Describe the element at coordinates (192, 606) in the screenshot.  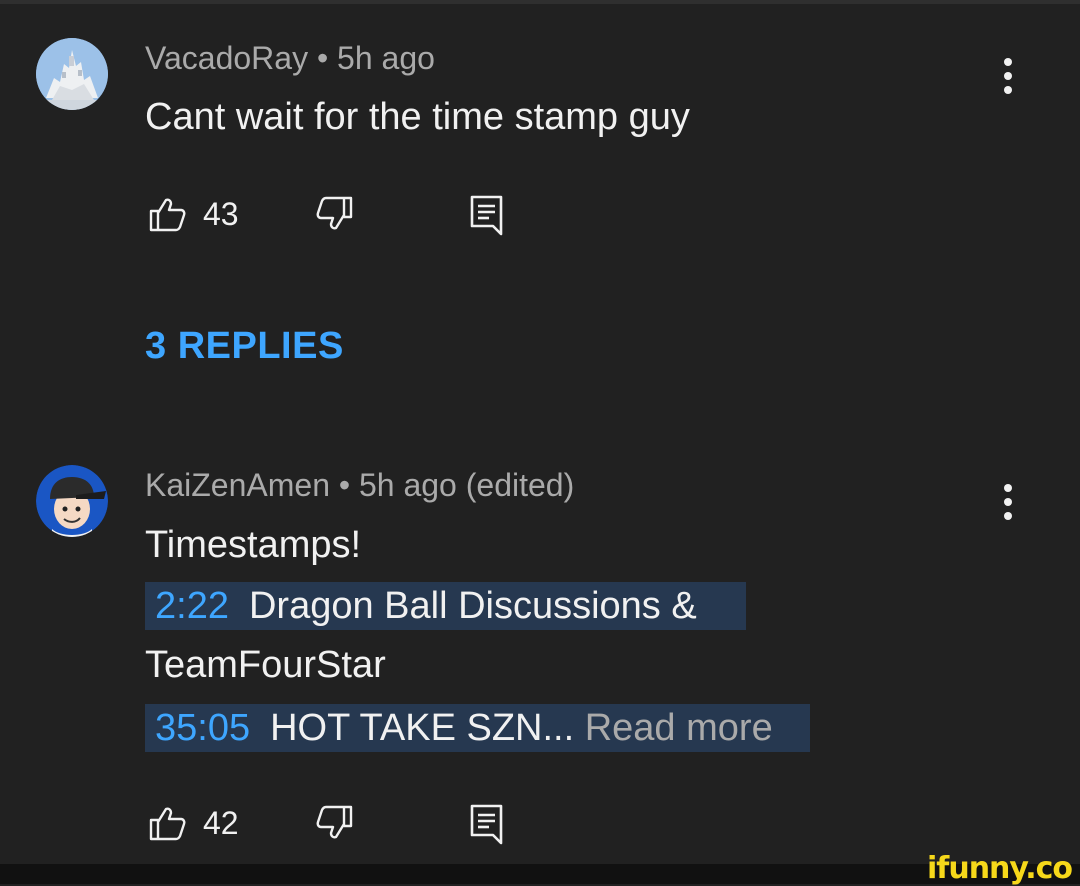
I see `timestamp-link: 2:22` at that location.